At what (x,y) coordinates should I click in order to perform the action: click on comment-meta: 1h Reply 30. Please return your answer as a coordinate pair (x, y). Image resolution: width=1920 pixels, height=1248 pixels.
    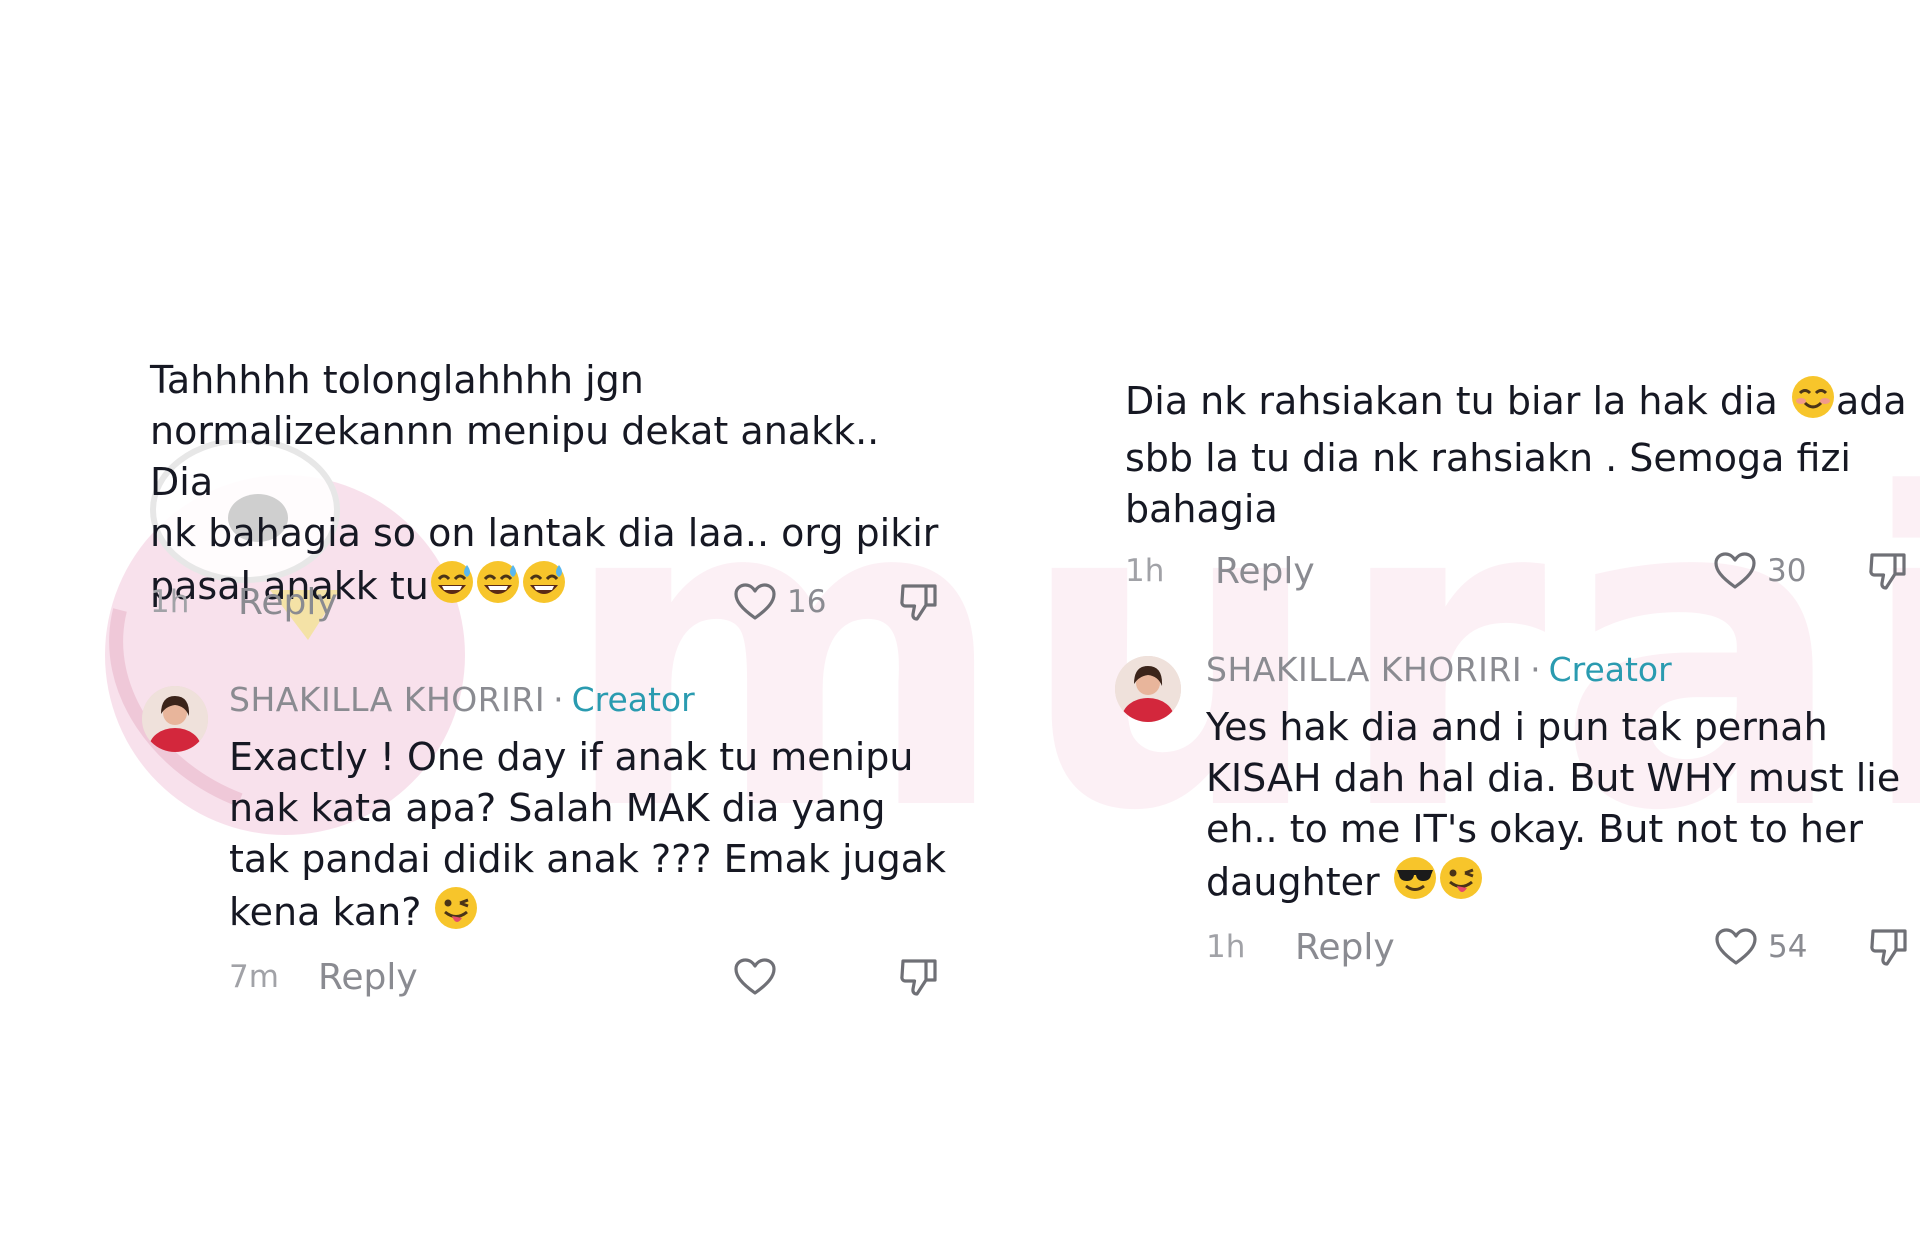
    Looking at the image, I should click on (1520, 571).